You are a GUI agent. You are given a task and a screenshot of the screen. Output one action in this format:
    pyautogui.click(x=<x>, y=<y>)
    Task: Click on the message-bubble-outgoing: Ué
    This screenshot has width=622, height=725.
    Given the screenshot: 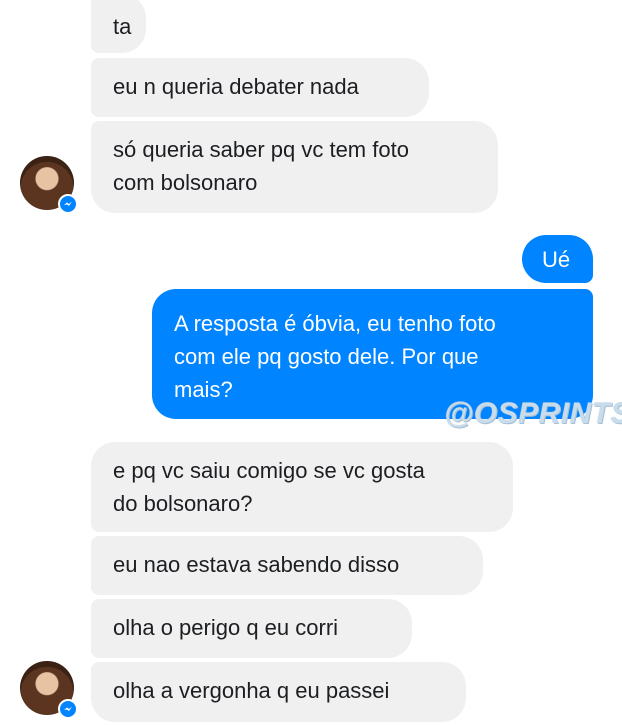 What is the action you would take?
    pyautogui.click(x=557, y=259)
    